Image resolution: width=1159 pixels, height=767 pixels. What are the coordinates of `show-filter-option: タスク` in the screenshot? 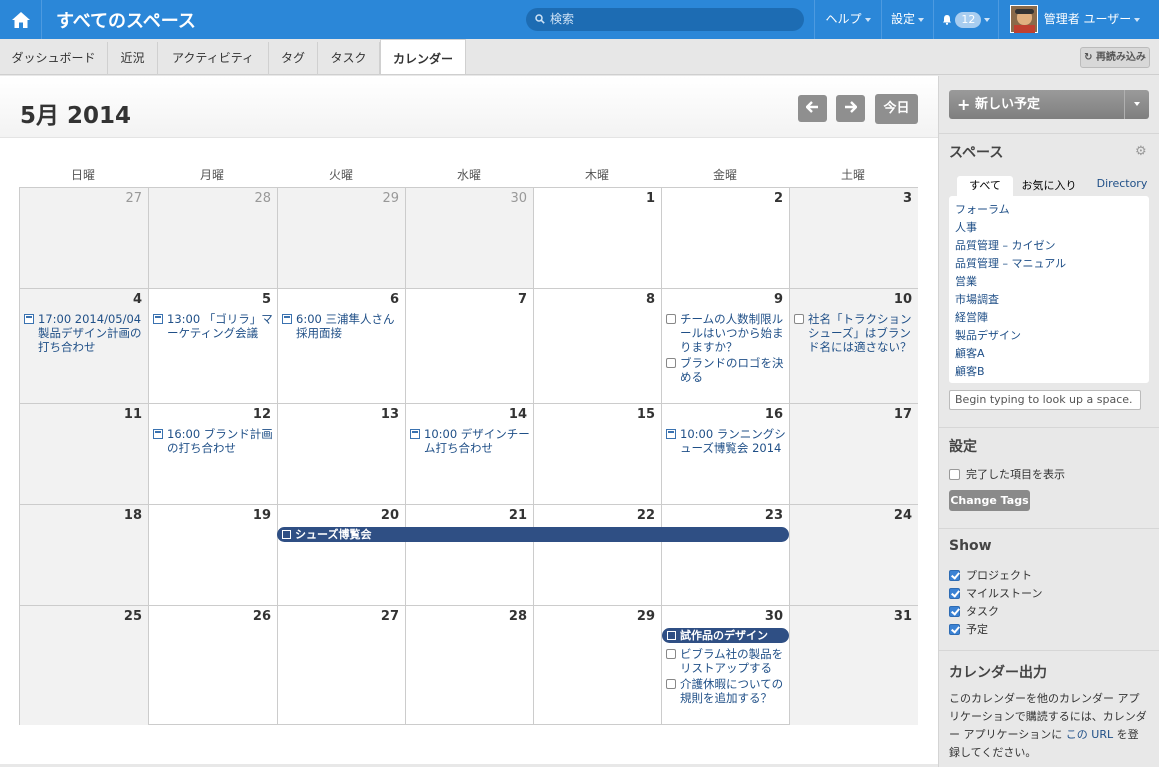 It's located at (974, 611).